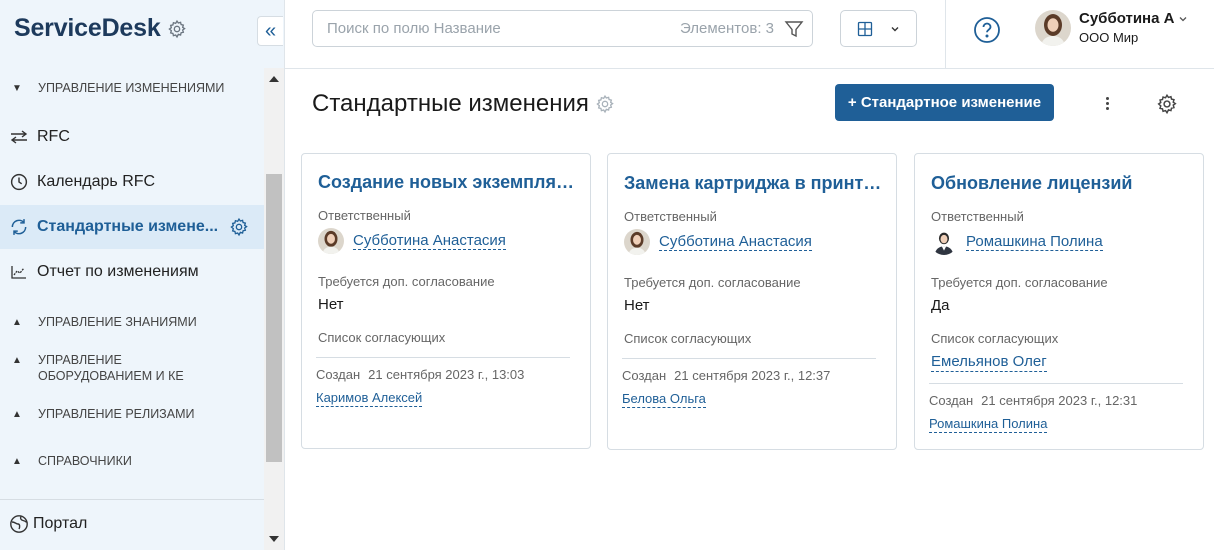 Image resolution: width=1214 pixels, height=550 pixels. I want to click on add-standard-change-button: + Стандартное изменение, so click(944, 102).